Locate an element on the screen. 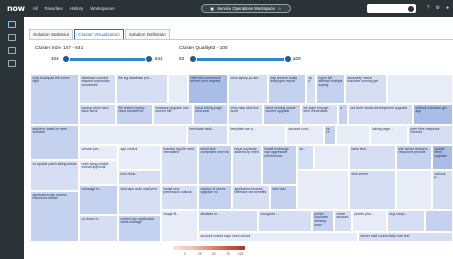 The height and width of the screenshot is (259, 453). list-icon is located at coordinates (12, 37).